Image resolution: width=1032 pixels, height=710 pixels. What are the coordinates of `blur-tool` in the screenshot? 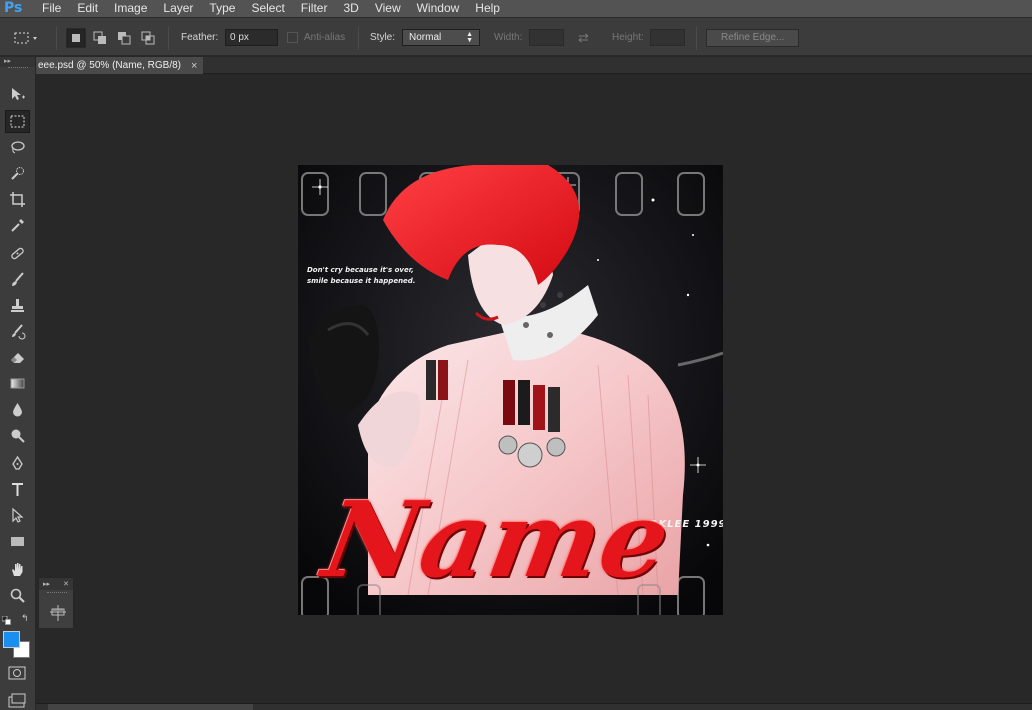 It's located at (17, 409).